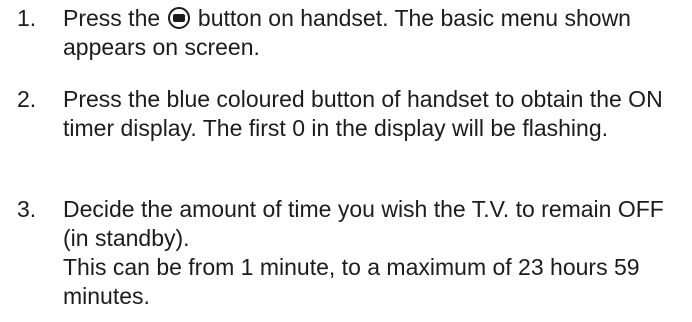 The width and height of the screenshot is (692, 322). What do you see at coordinates (112, 18) in the screenshot?
I see `step-1-text-before-icon: Press the` at bounding box center [112, 18].